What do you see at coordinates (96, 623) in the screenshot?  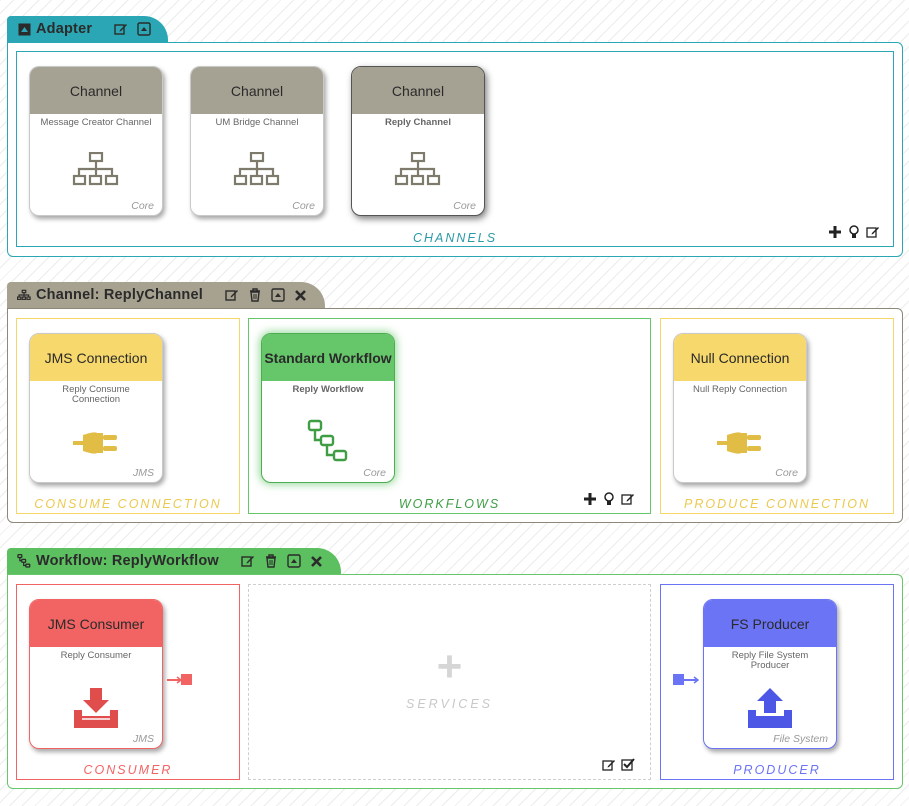 I see `card-title: JMS Consumer` at bounding box center [96, 623].